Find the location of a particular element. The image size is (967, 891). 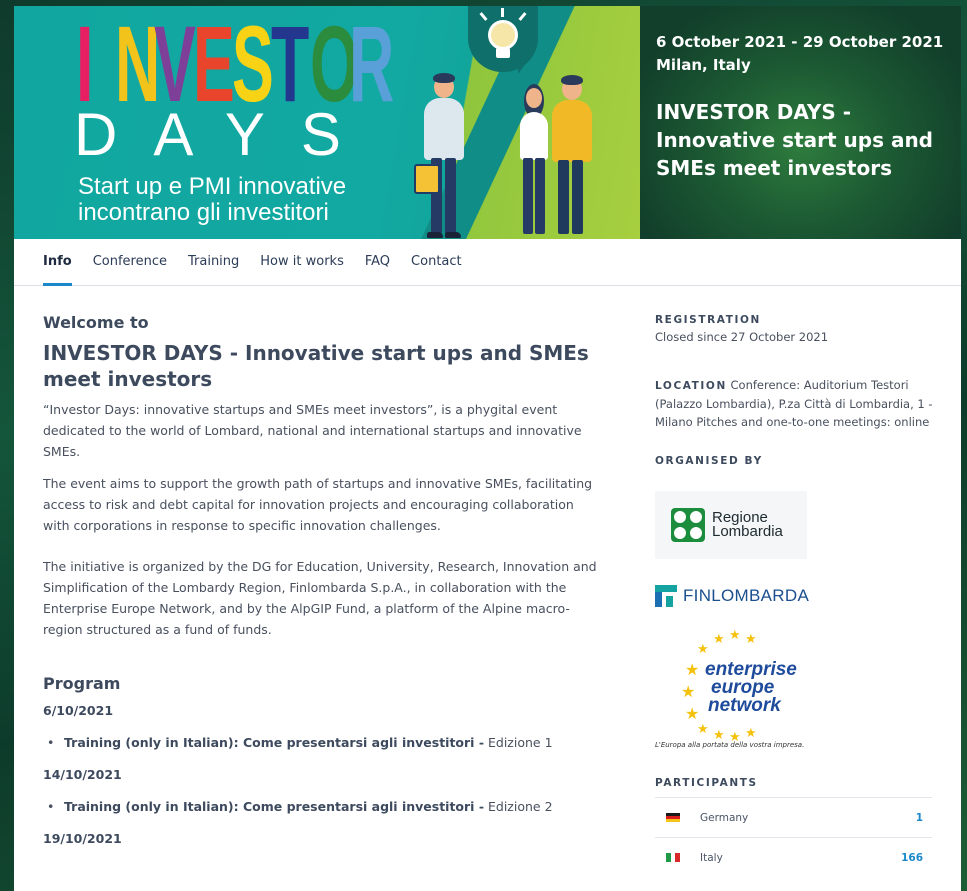

tab-contact: Contact is located at coordinates (436, 262).